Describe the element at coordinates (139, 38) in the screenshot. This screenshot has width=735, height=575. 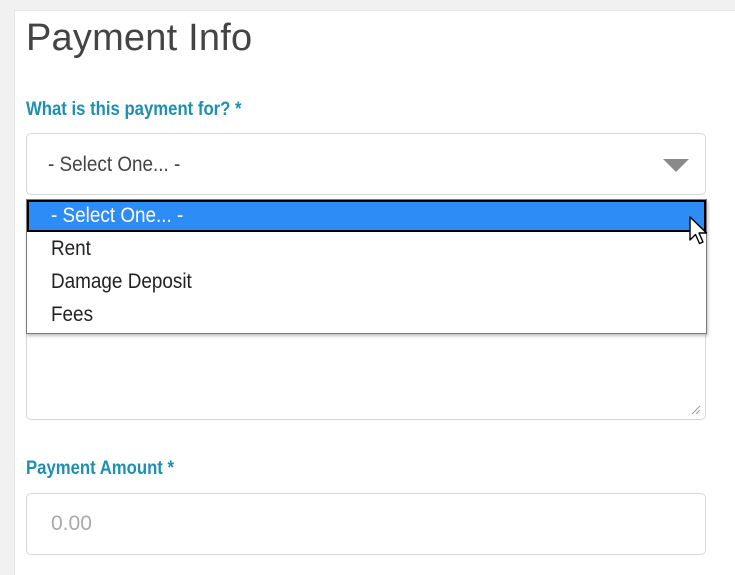
I see `section-title: Payment Info` at that location.